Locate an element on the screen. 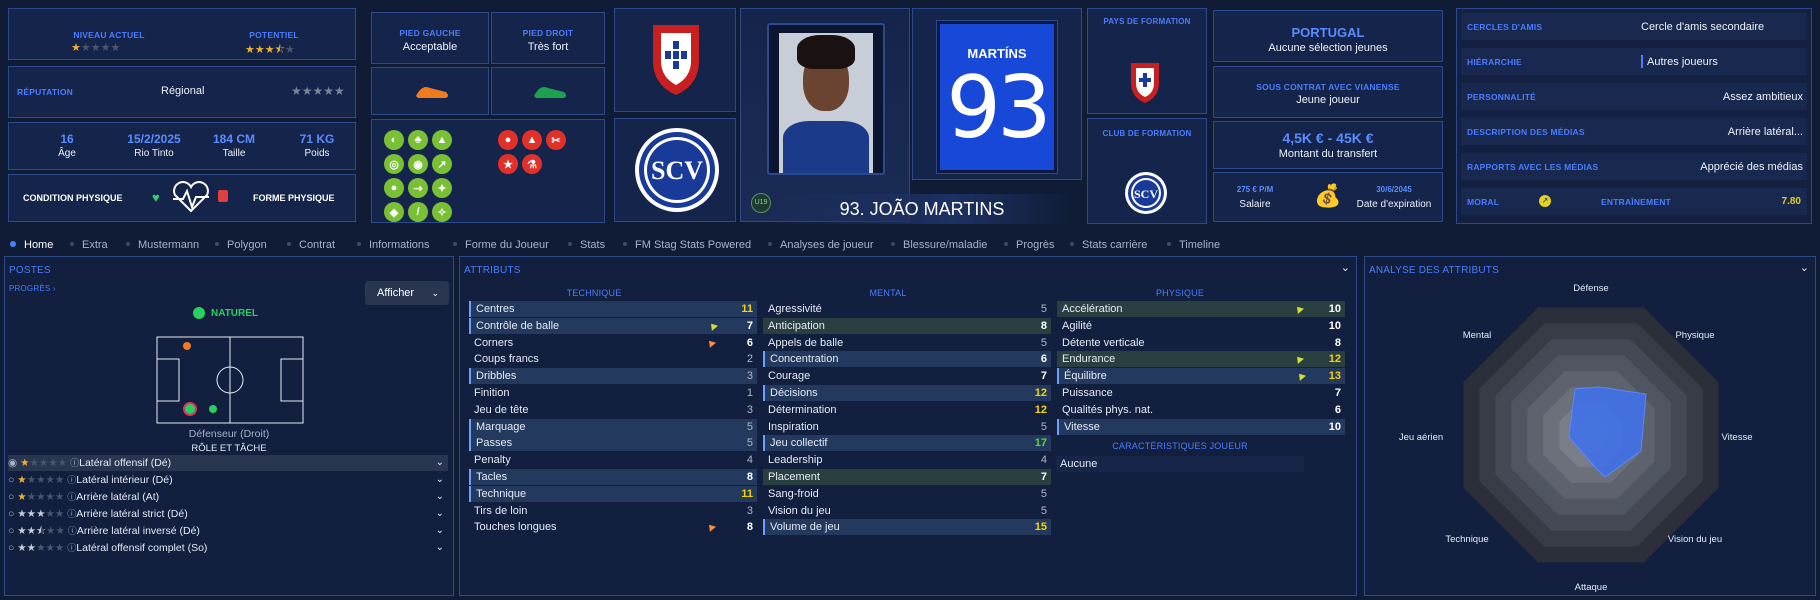 The width and height of the screenshot is (1820, 600). tab-fm-stag: FM Stag Stats Powered is located at coordinates (687, 245).